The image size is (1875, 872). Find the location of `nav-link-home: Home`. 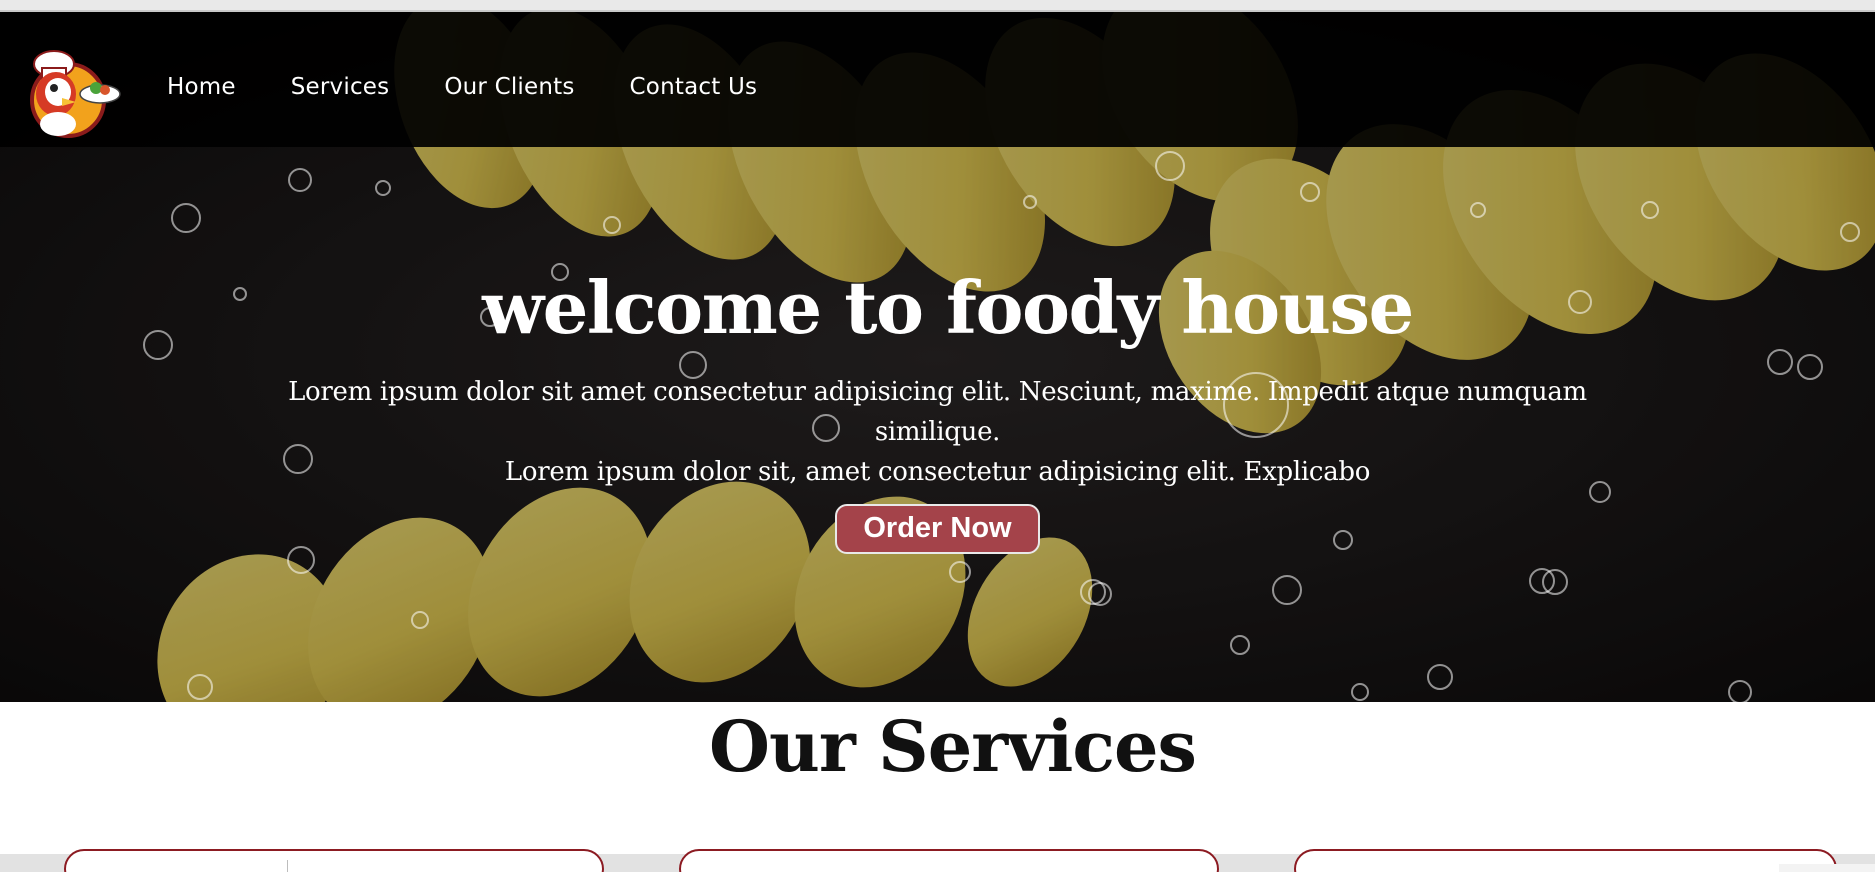

nav-link-home: Home is located at coordinates (201, 87).